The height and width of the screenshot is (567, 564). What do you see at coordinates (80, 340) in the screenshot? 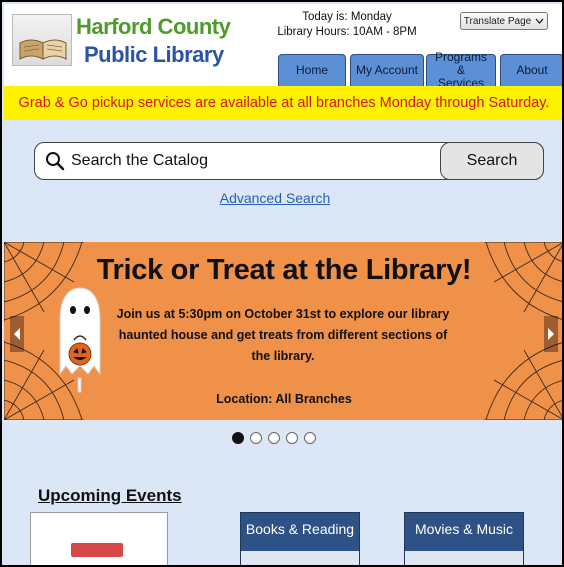
I see `ghost-icon` at bounding box center [80, 340].